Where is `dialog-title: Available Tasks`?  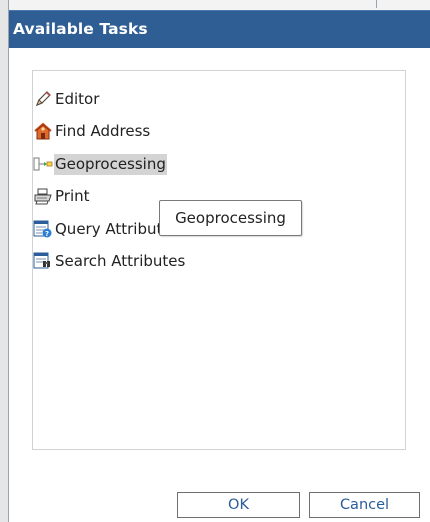 dialog-title: Available Tasks is located at coordinates (80, 29).